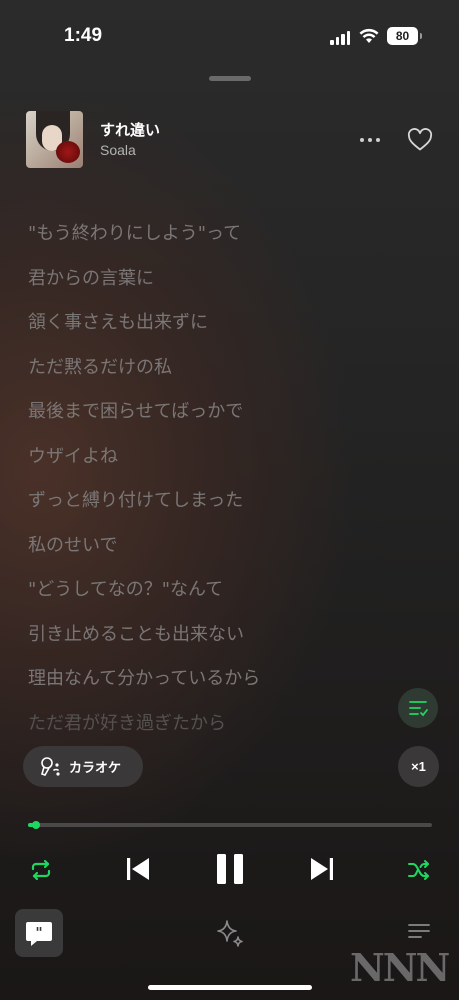  Describe the element at coordinates (231, 140) in the screenshot. I see `track-header: すれ違い Soala` at that location.